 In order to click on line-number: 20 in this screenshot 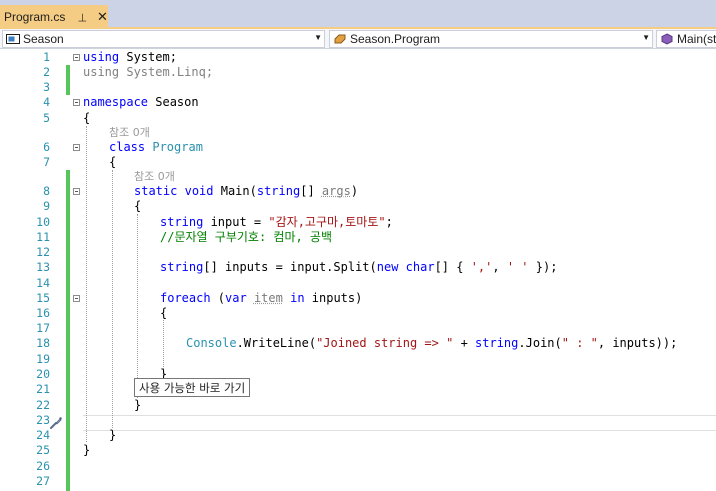, I will do `click(43, 374)`.